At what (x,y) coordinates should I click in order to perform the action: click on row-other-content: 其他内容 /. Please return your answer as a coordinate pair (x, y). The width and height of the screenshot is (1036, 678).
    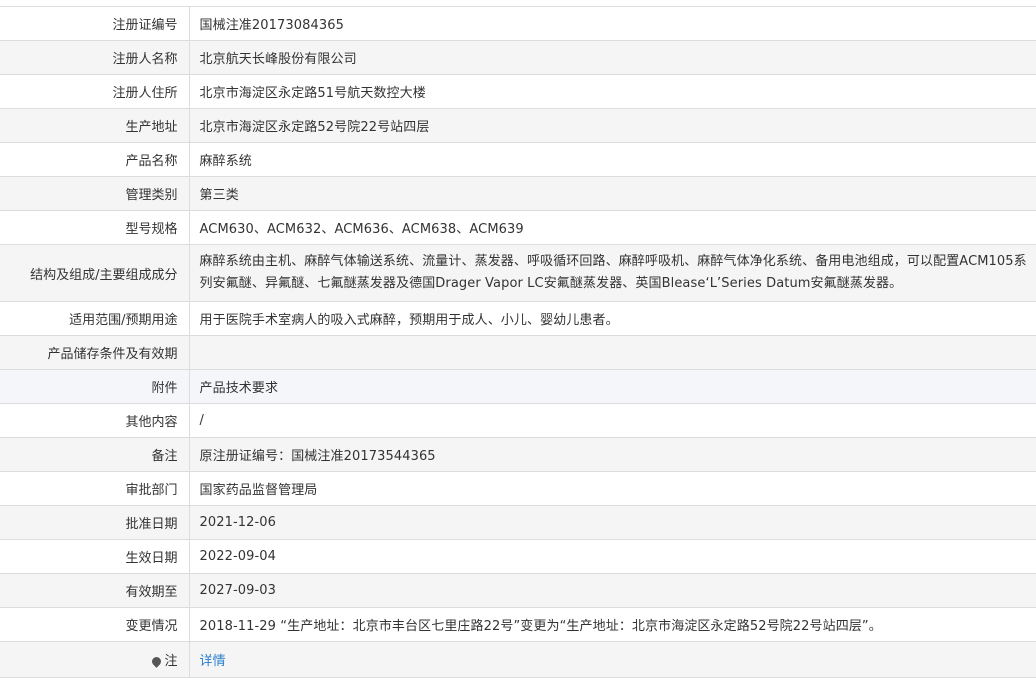
    Looking at the image, I should click on (518, 420).